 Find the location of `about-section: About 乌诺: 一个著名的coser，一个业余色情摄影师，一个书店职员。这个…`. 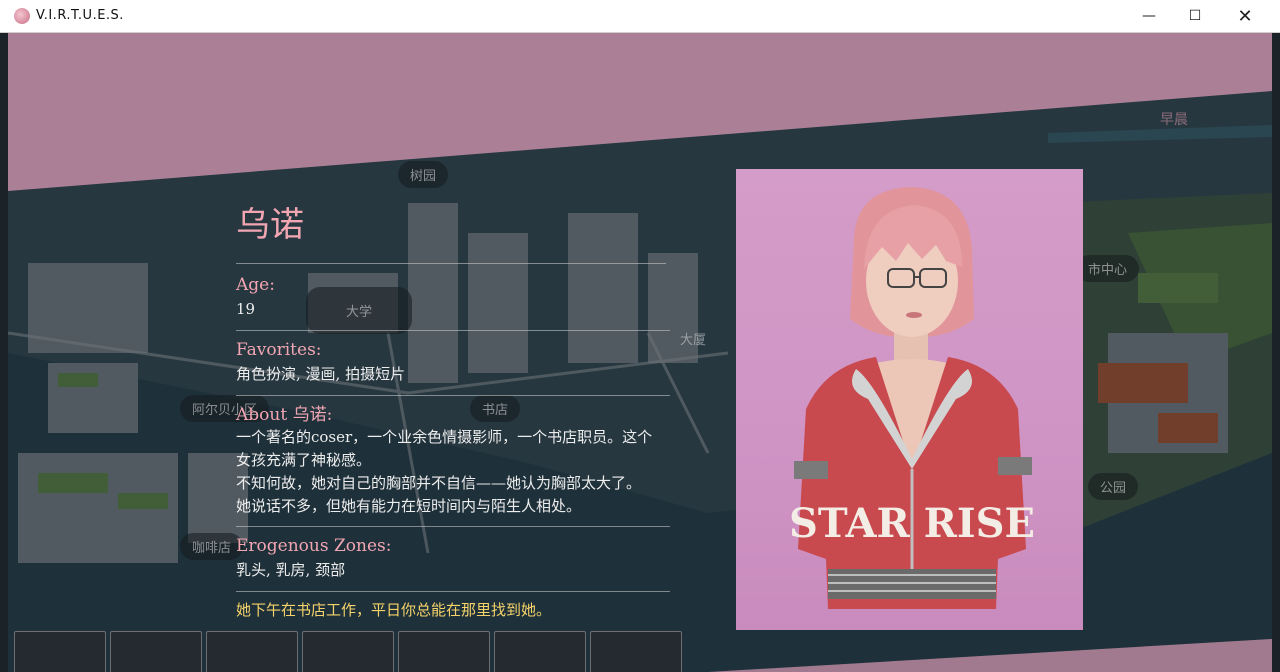

about-section: About 乌诺: 一个著名的coser，一个业余色情摄影师，一个书店职员。这个… is located at coordinates (453, 463).